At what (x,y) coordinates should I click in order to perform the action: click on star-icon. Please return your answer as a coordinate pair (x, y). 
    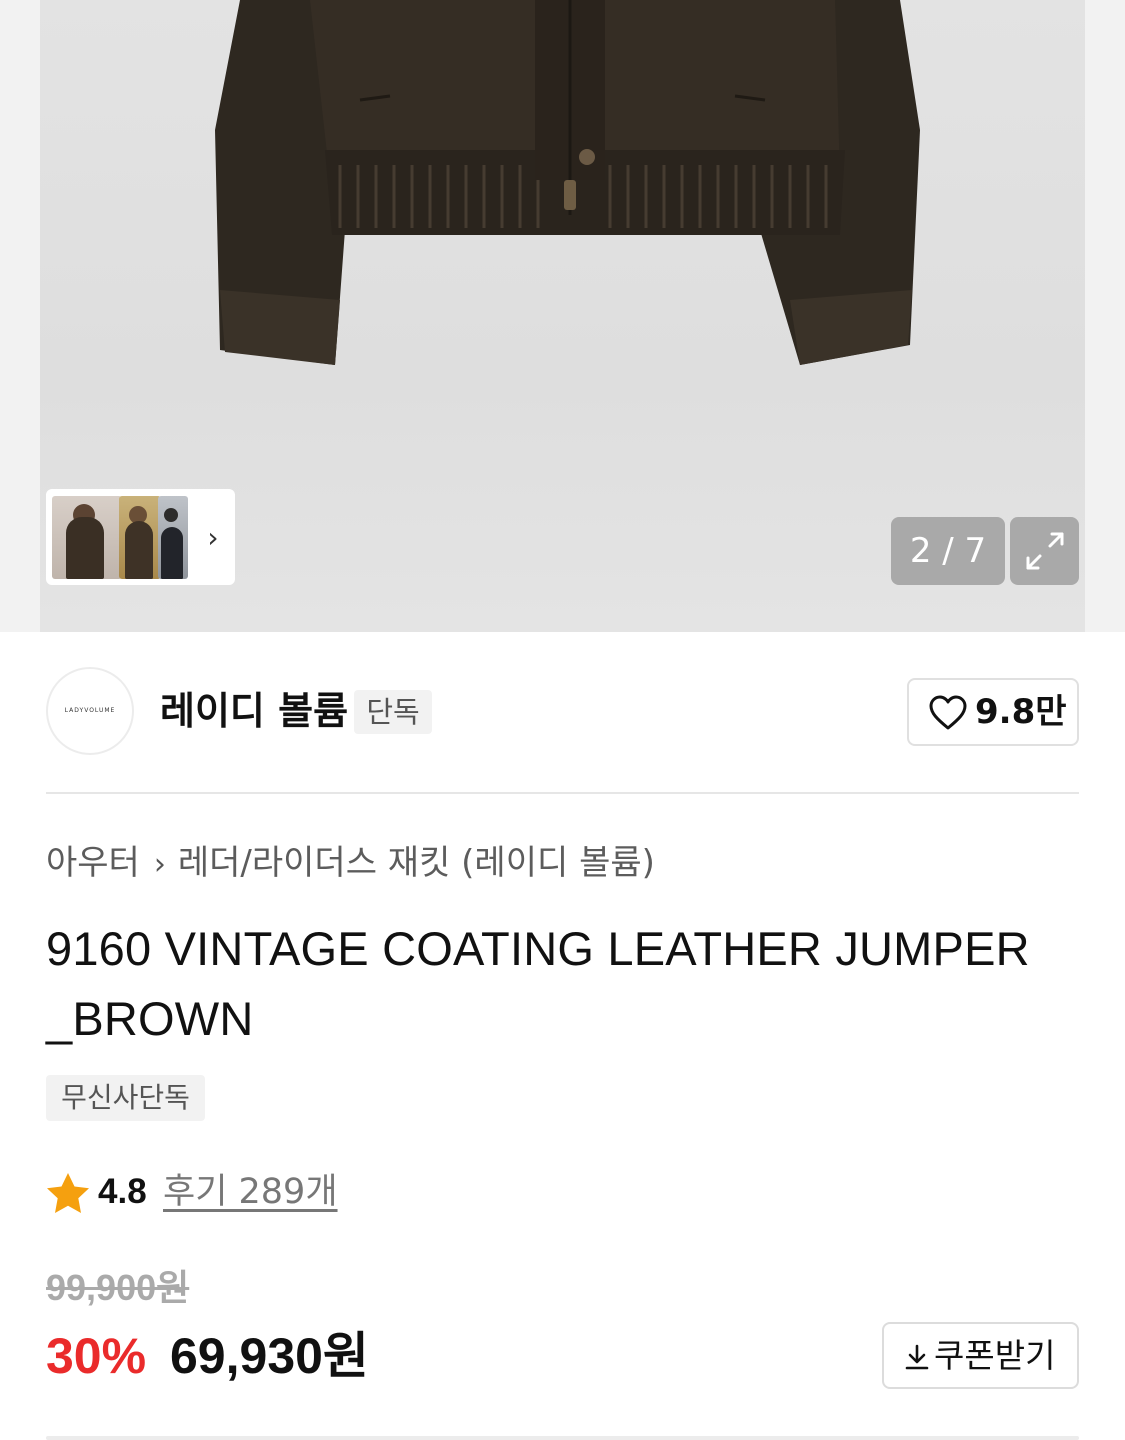
    Looking at the image, I should click on (68, 1193).